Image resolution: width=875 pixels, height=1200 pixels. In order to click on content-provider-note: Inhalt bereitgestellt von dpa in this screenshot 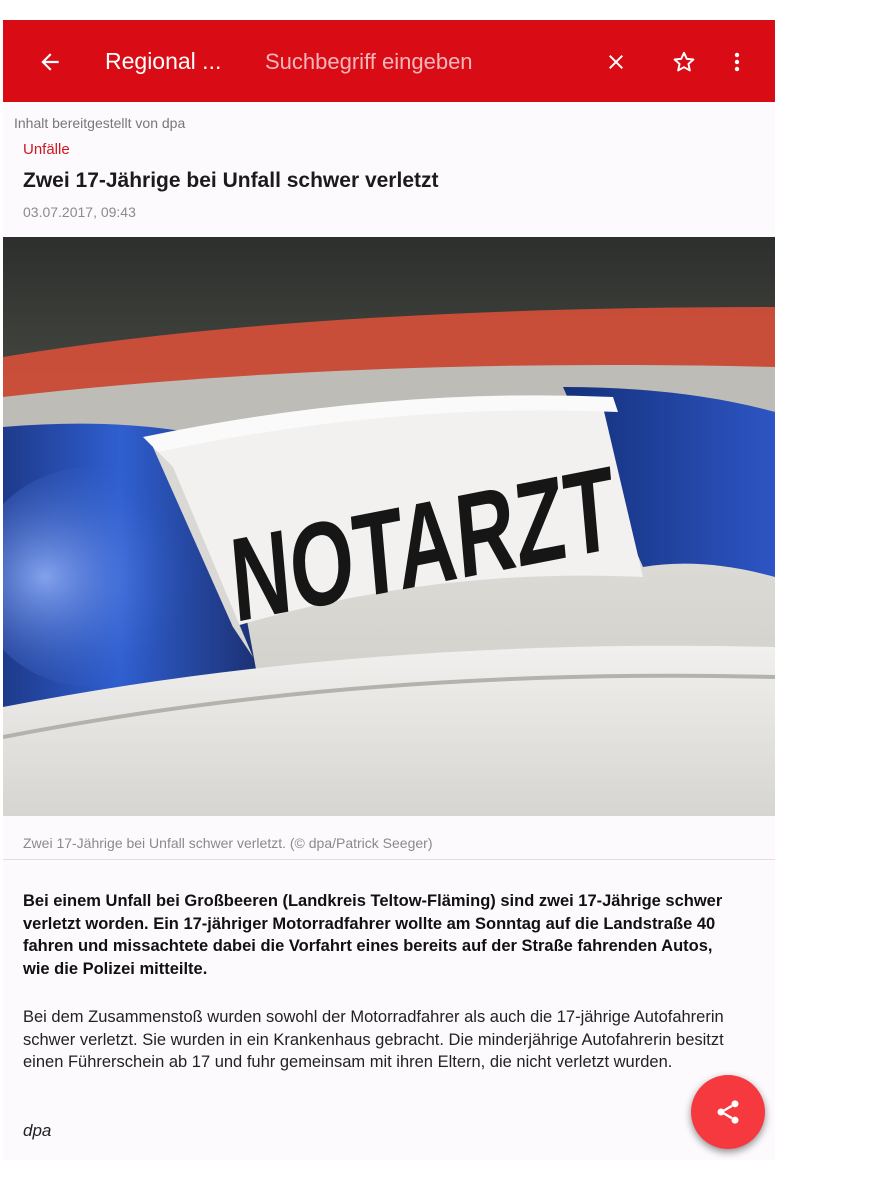, I will do `click(100, 123)`.